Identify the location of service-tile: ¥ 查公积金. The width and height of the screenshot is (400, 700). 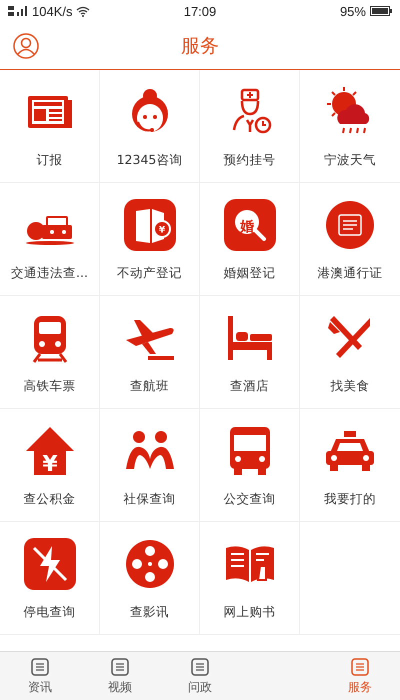
(50, 465).